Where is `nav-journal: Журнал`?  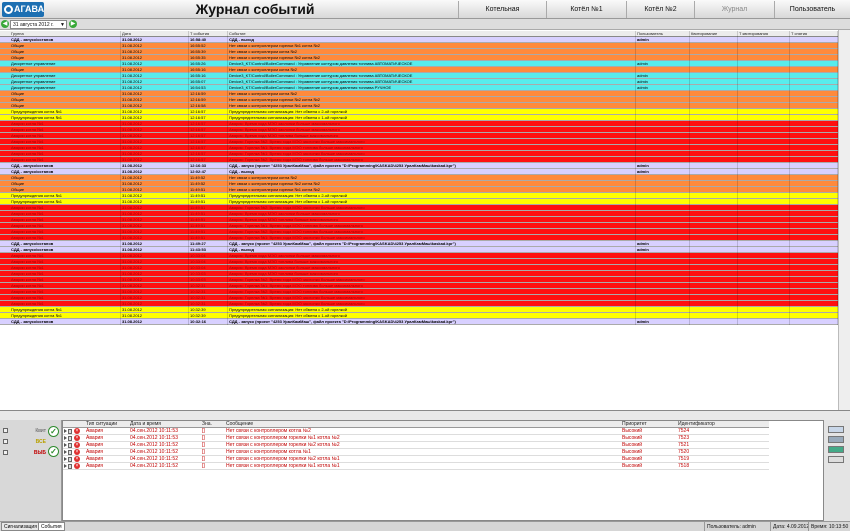 nav-journal: Журнал is located at coordinates (734, 9).